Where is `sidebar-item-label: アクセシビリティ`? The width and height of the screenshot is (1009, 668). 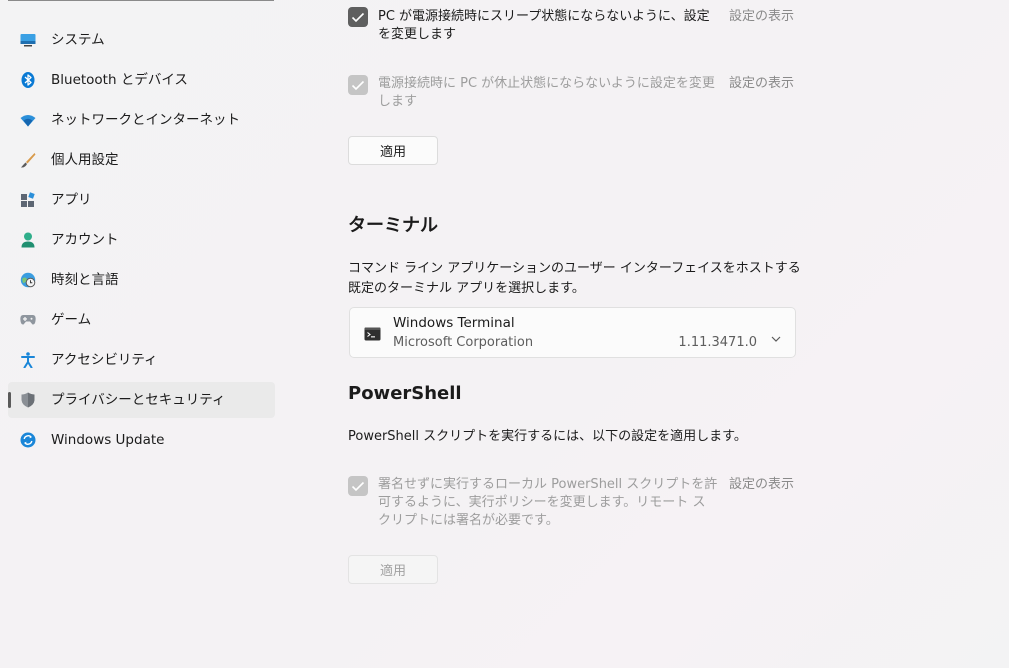
sidebar-item-label: アクセシビリティ is located at coordinates (104, 360).